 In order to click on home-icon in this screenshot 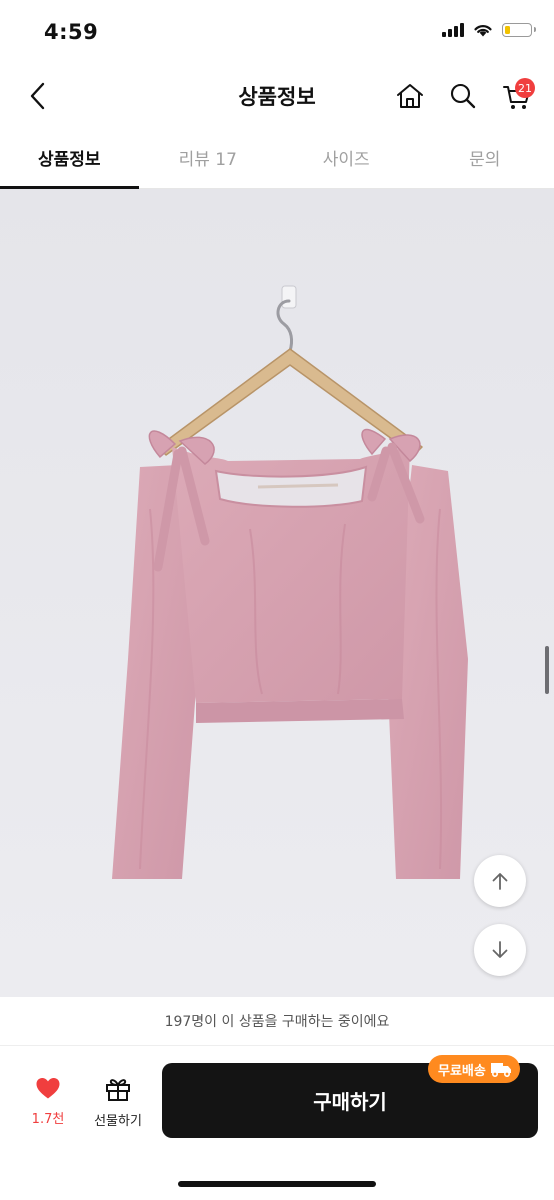, I will do `click(410, 96)`.